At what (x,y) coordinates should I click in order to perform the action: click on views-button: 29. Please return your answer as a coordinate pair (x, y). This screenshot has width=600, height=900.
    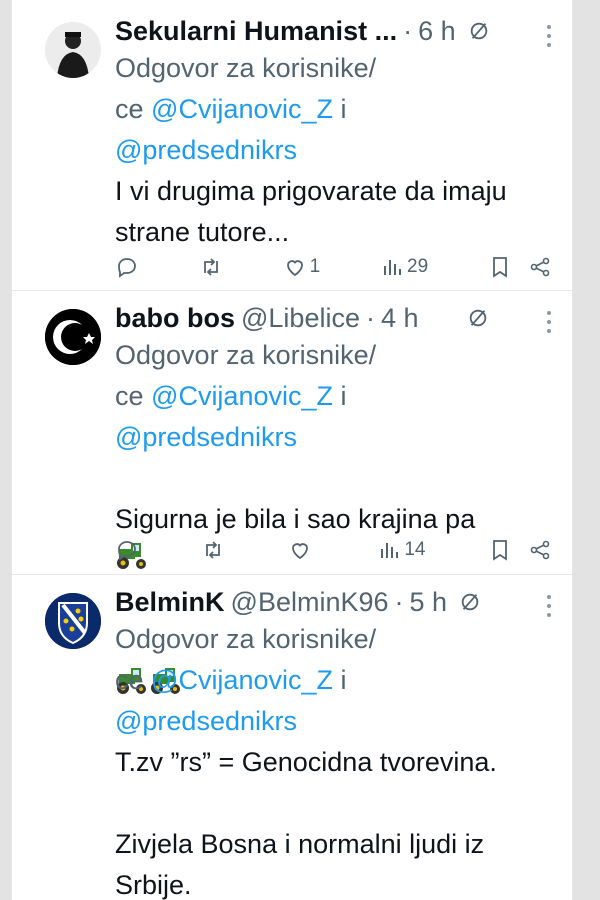
    Looking at the image, I should click on (404, 267).